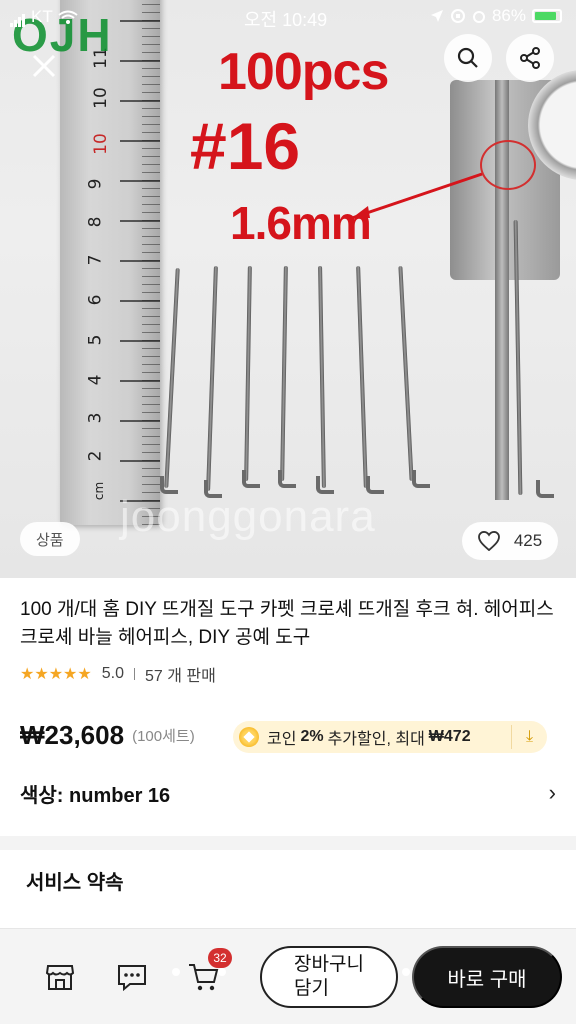 Image resolution: width=576 pixels, height=1024 pixels. I want to click on signal-icon, so click(18, 17).